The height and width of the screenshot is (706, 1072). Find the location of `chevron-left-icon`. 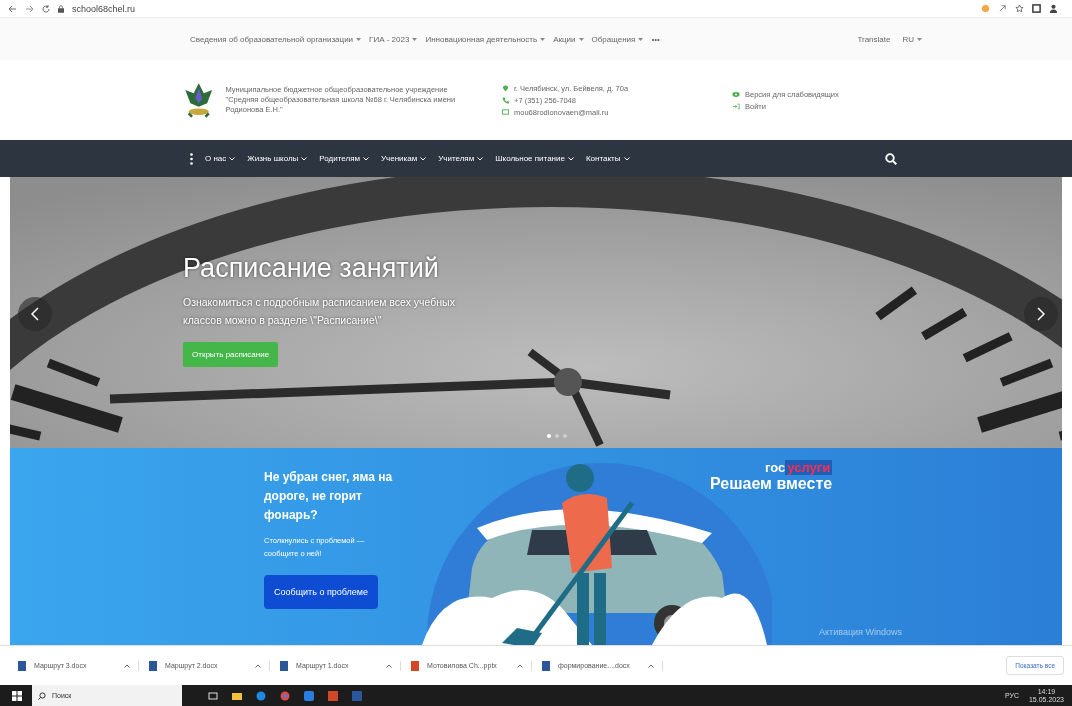

chevron-left-icon is located at coordinates (35, 314).